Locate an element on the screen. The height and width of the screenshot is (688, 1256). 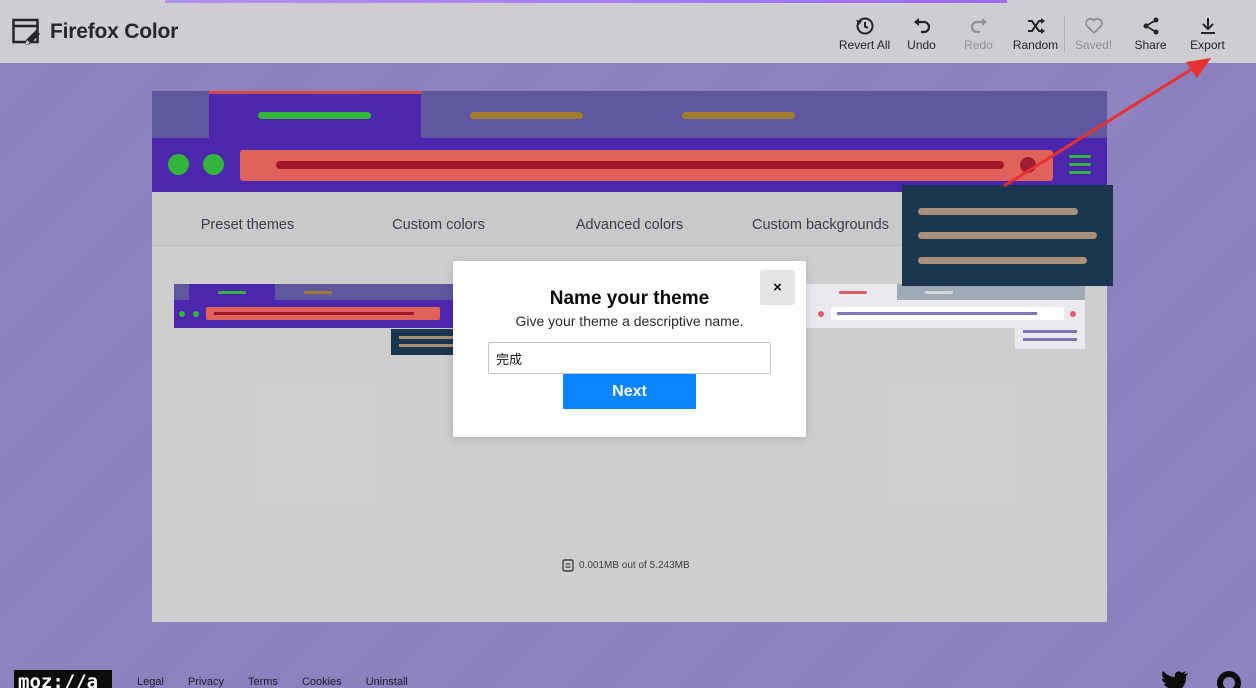
footer-link-privacy: Privacy is located at coordinates (206, 682).